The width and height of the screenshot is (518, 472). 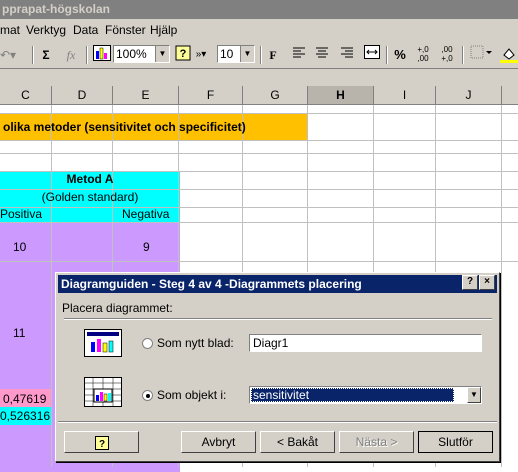 What do you see at coordinates (146, 95) in the screenshot?
I see `column-header-e: E` at bounding box center [146, 95].